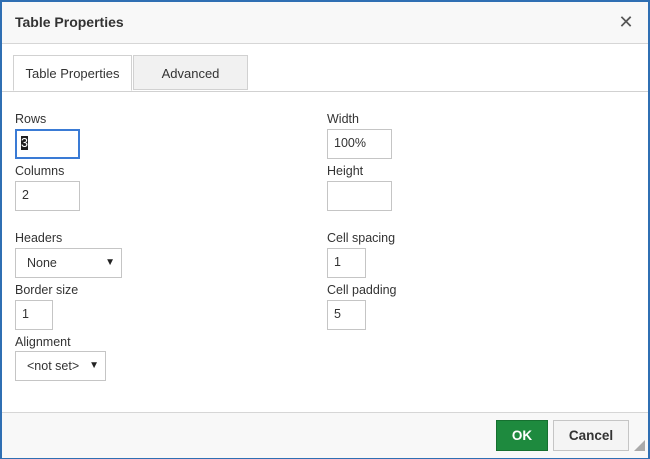  I want to click on height-label: Height, so click(345, 171).